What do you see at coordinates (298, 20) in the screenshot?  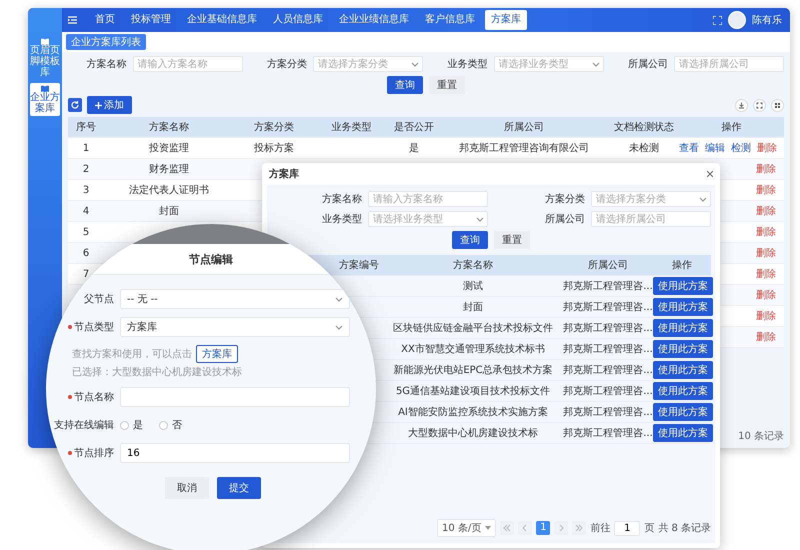 I see `nav-tab: 人员信息库` at bounding box center [298, 20].